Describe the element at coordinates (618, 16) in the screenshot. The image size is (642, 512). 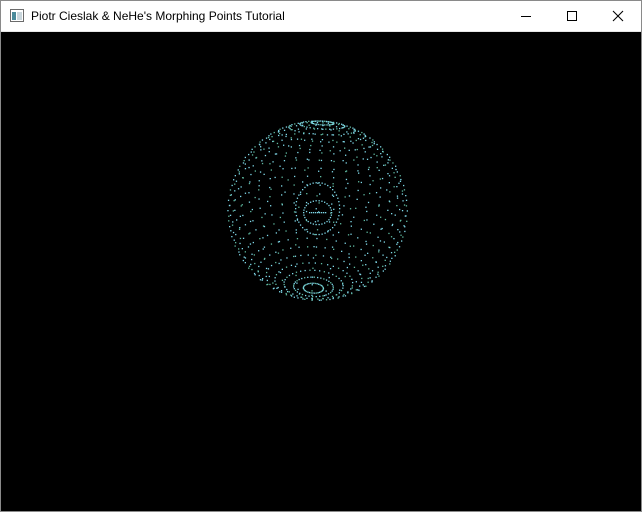
I see `close-button` at that location.